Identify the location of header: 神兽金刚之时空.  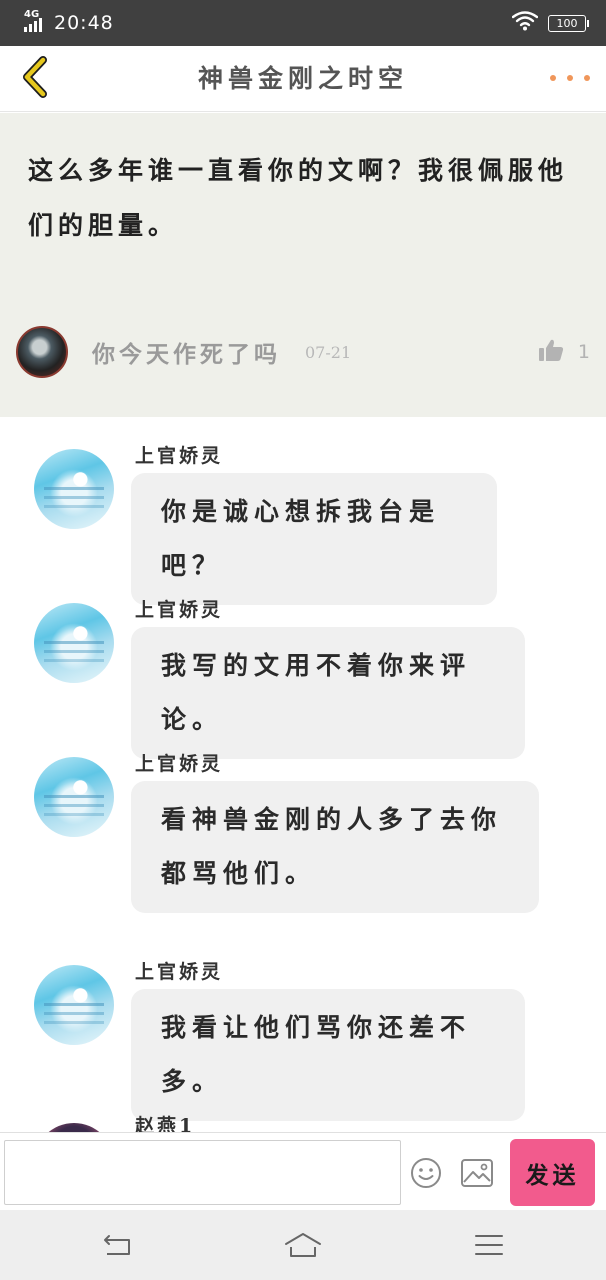
(303, 79).